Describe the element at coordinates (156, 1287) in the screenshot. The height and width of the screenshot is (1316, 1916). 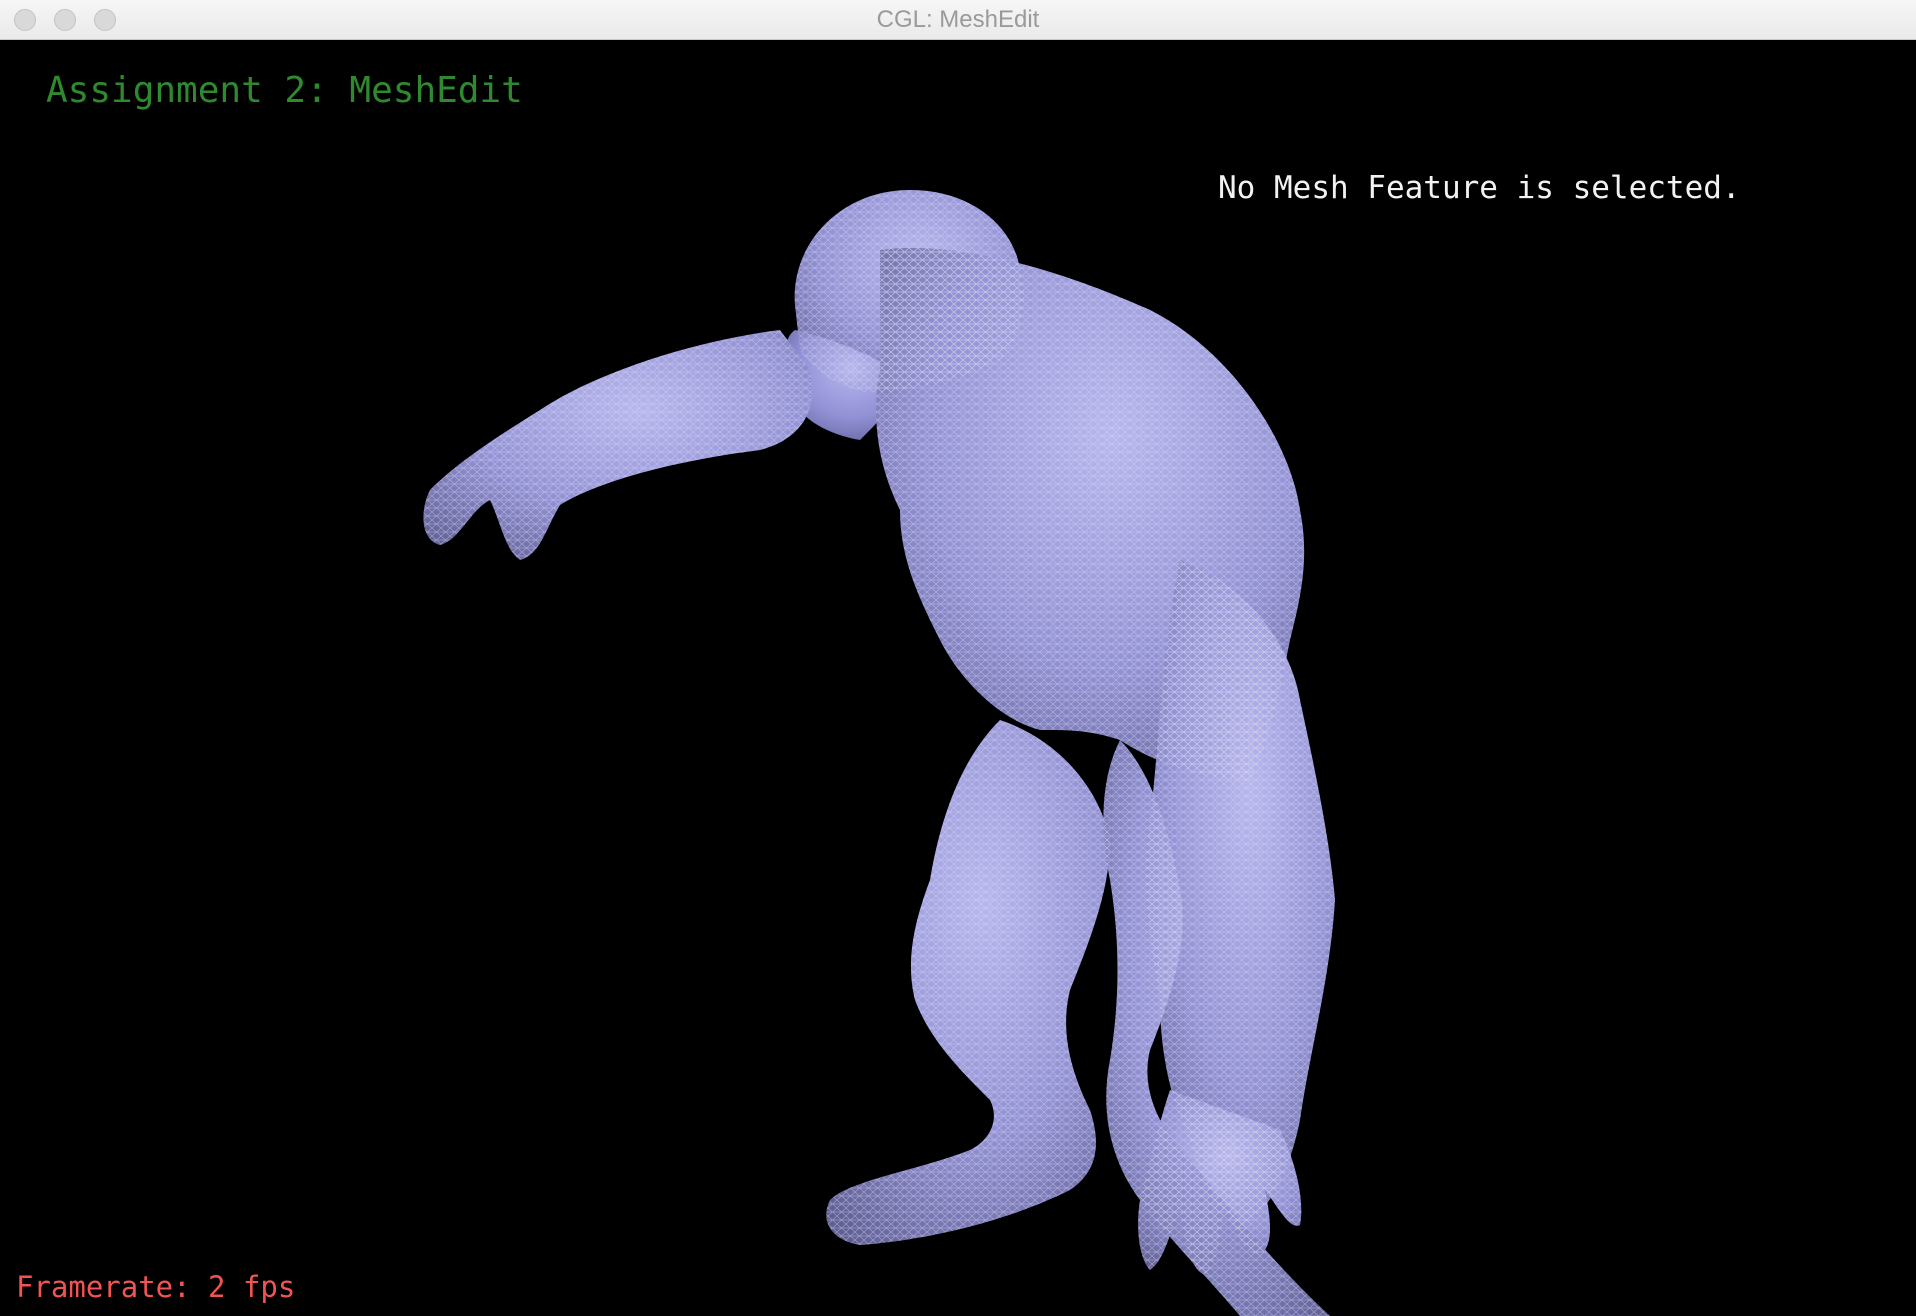
I see `framerate-readout: Framerate: 2 fps` at that location.